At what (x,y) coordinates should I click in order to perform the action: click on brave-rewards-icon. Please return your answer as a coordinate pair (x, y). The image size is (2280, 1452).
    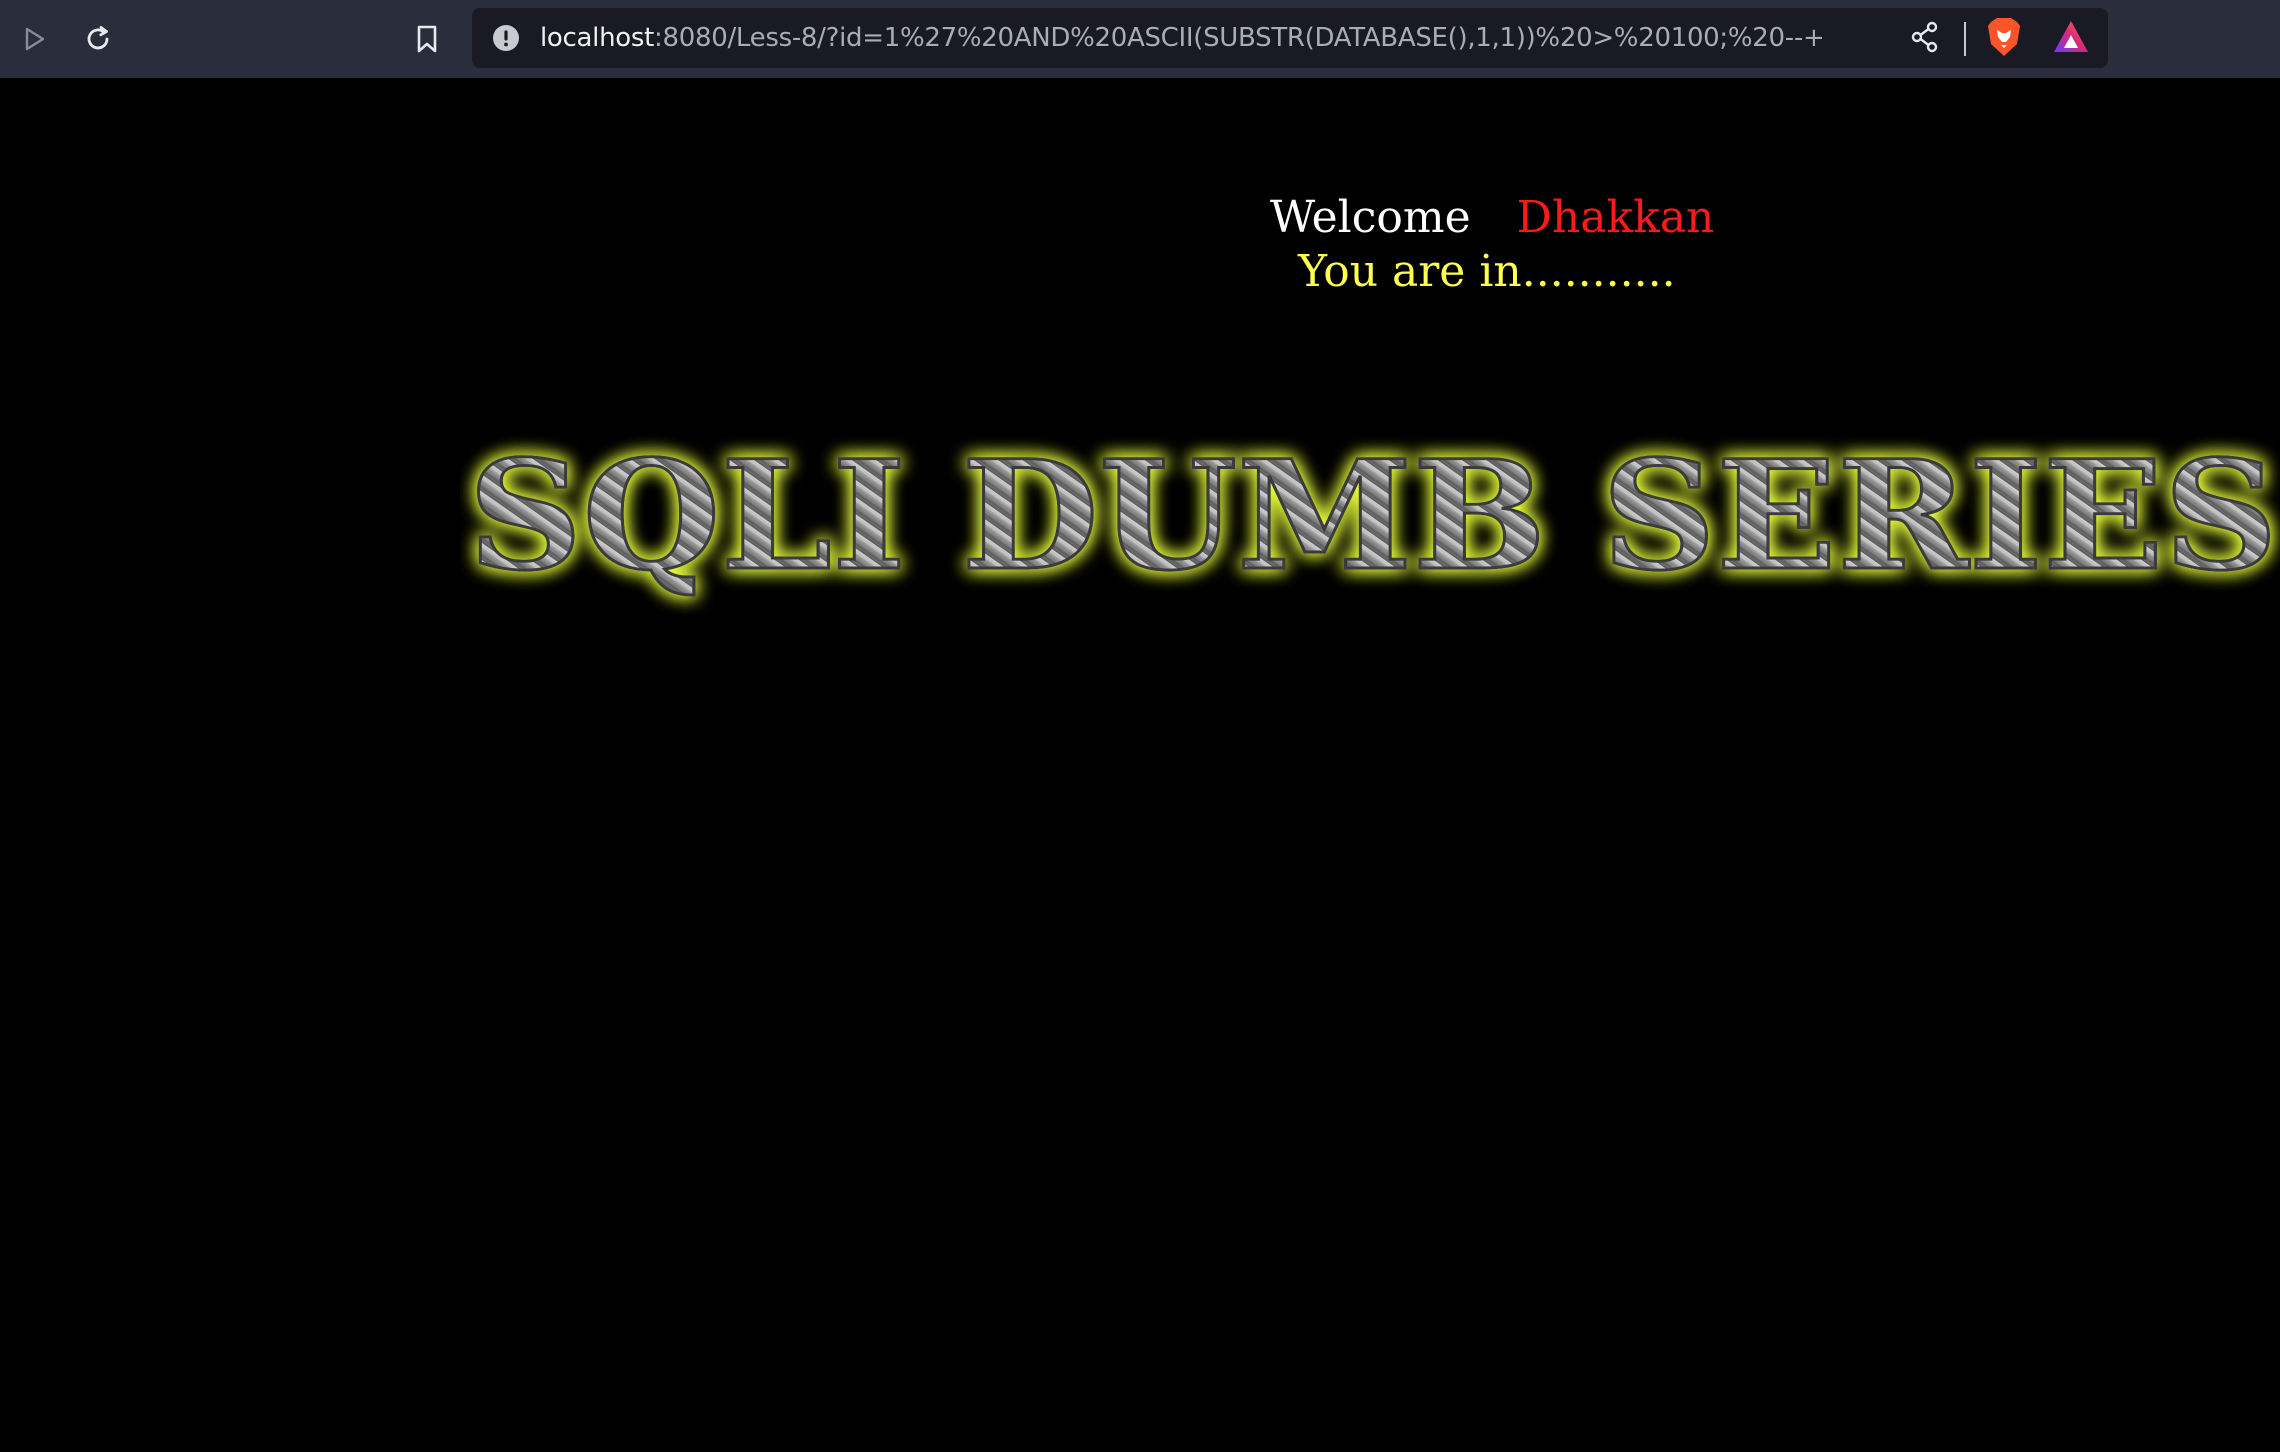
    Looking at the image, I should click on (2071, 37).